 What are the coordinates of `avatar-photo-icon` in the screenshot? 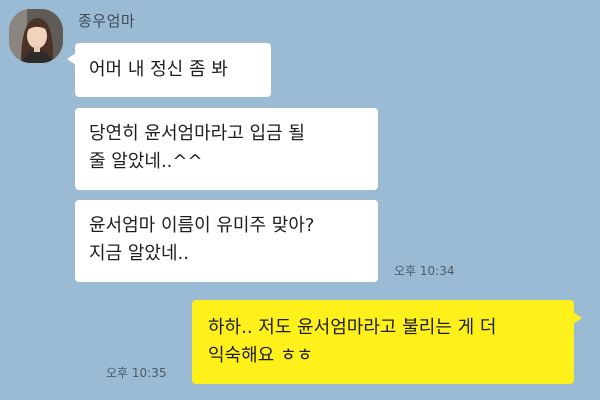 It's located at (36, 36).